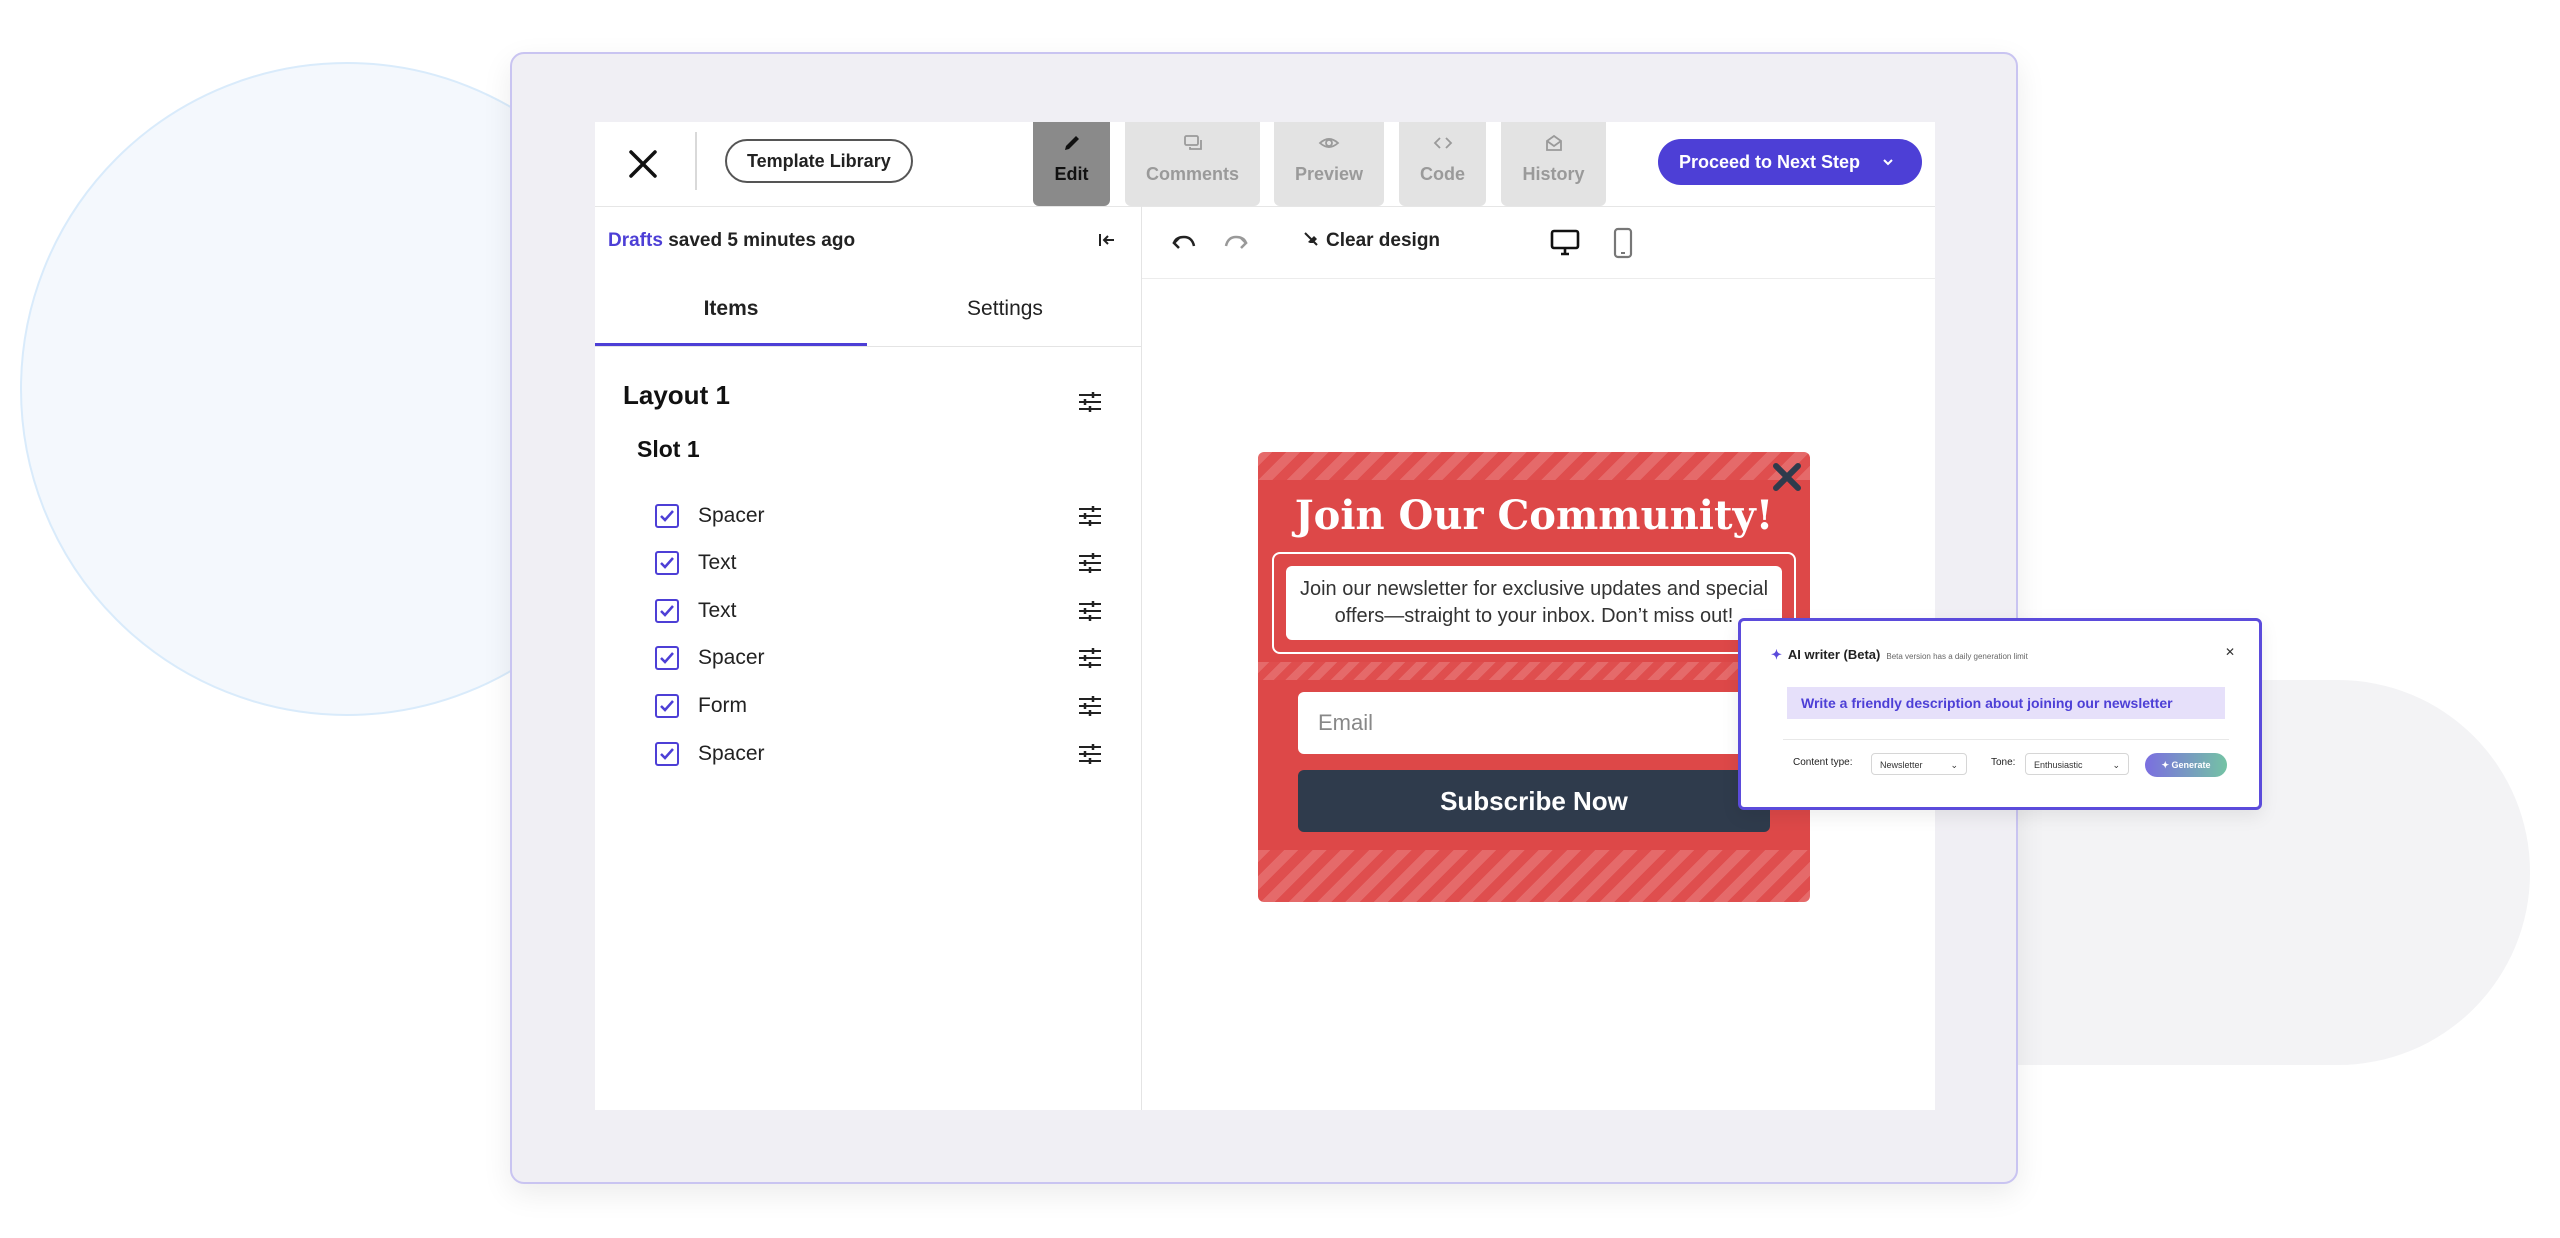 The height and width of the screenshot is (1238, 2560). What do you see at coordinates (1534, 671) in the screenshot?
I see `popup-divider` at bounding box center [1534, 671].